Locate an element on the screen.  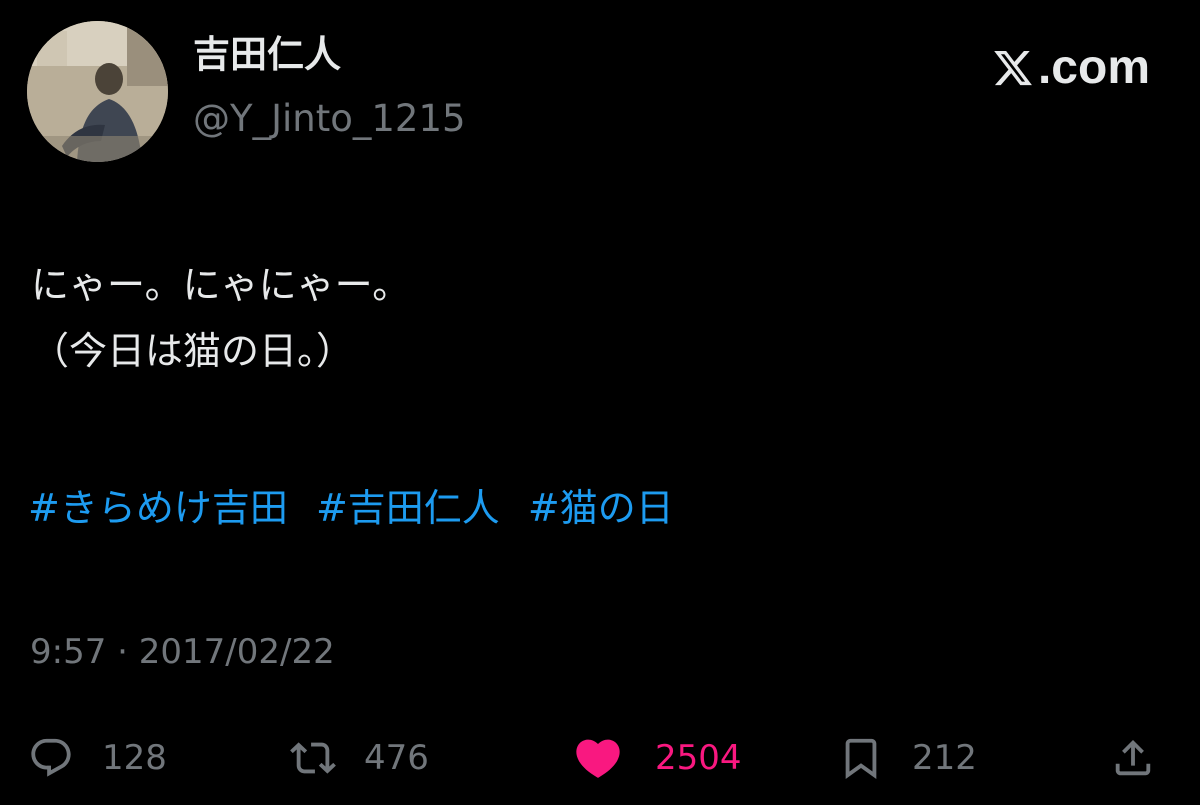
like-button: 2504 is located at coordinates (653, 758).